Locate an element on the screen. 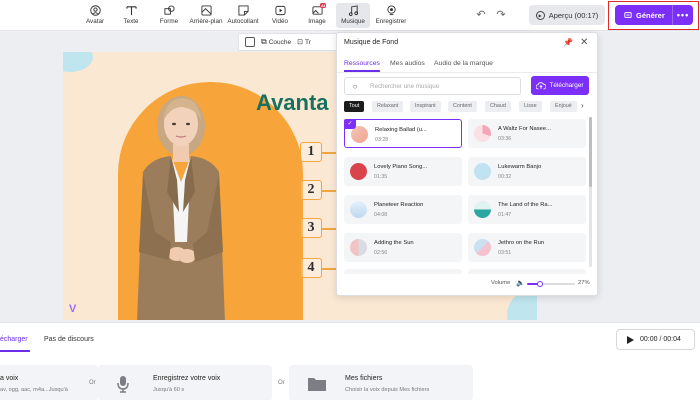  watermark-logo: V is located at coordinates (72, 309).